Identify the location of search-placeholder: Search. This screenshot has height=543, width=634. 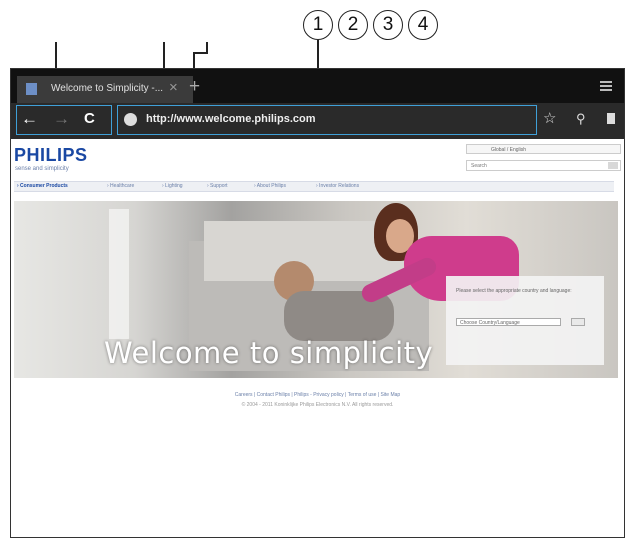
(479, 166).